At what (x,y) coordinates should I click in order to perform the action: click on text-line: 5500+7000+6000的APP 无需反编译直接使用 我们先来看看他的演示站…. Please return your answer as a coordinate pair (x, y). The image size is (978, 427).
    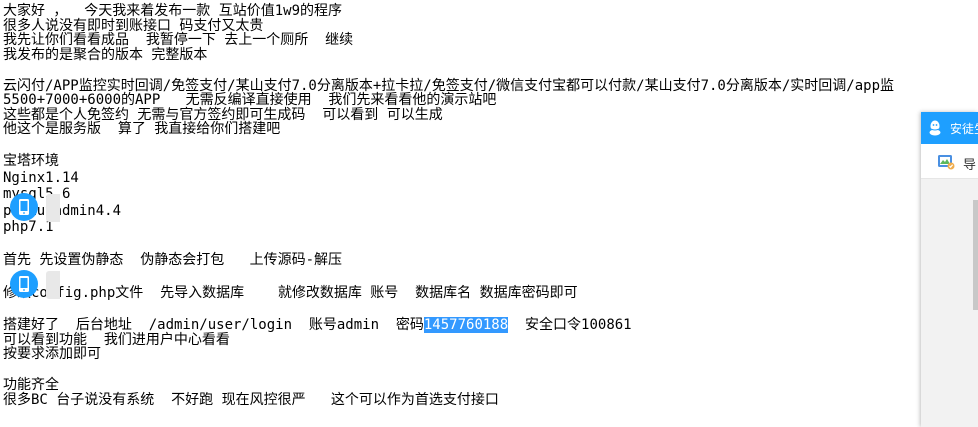
    Looking at the image, I should click on (250, 100).